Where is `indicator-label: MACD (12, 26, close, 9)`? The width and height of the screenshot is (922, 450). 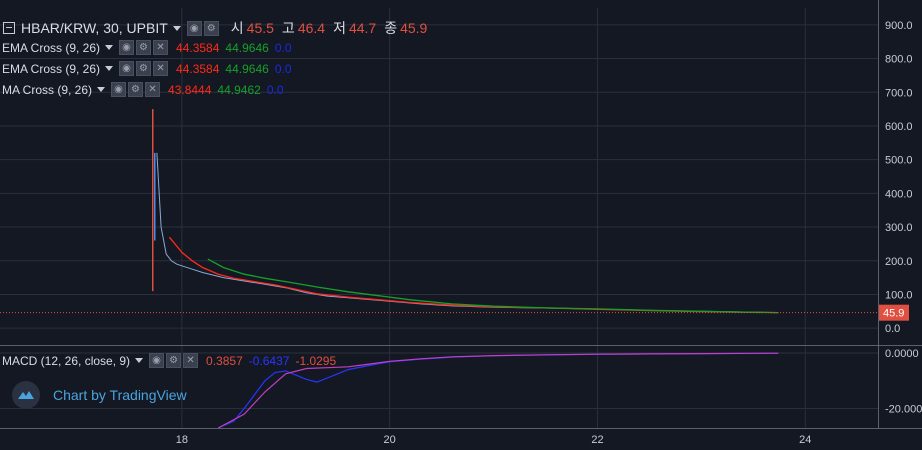 indicator-label: MACD (12, 26, close, 9) is located at coordinates (66, 361).